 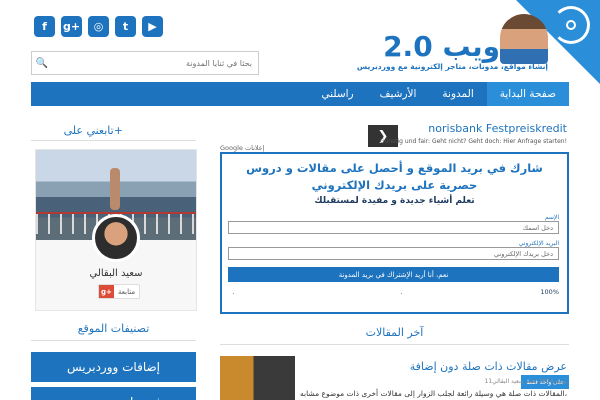 I want to click on main-nav: صفحة البداية المدونة الأرشيف راسلني, so click(x=300, y=94).